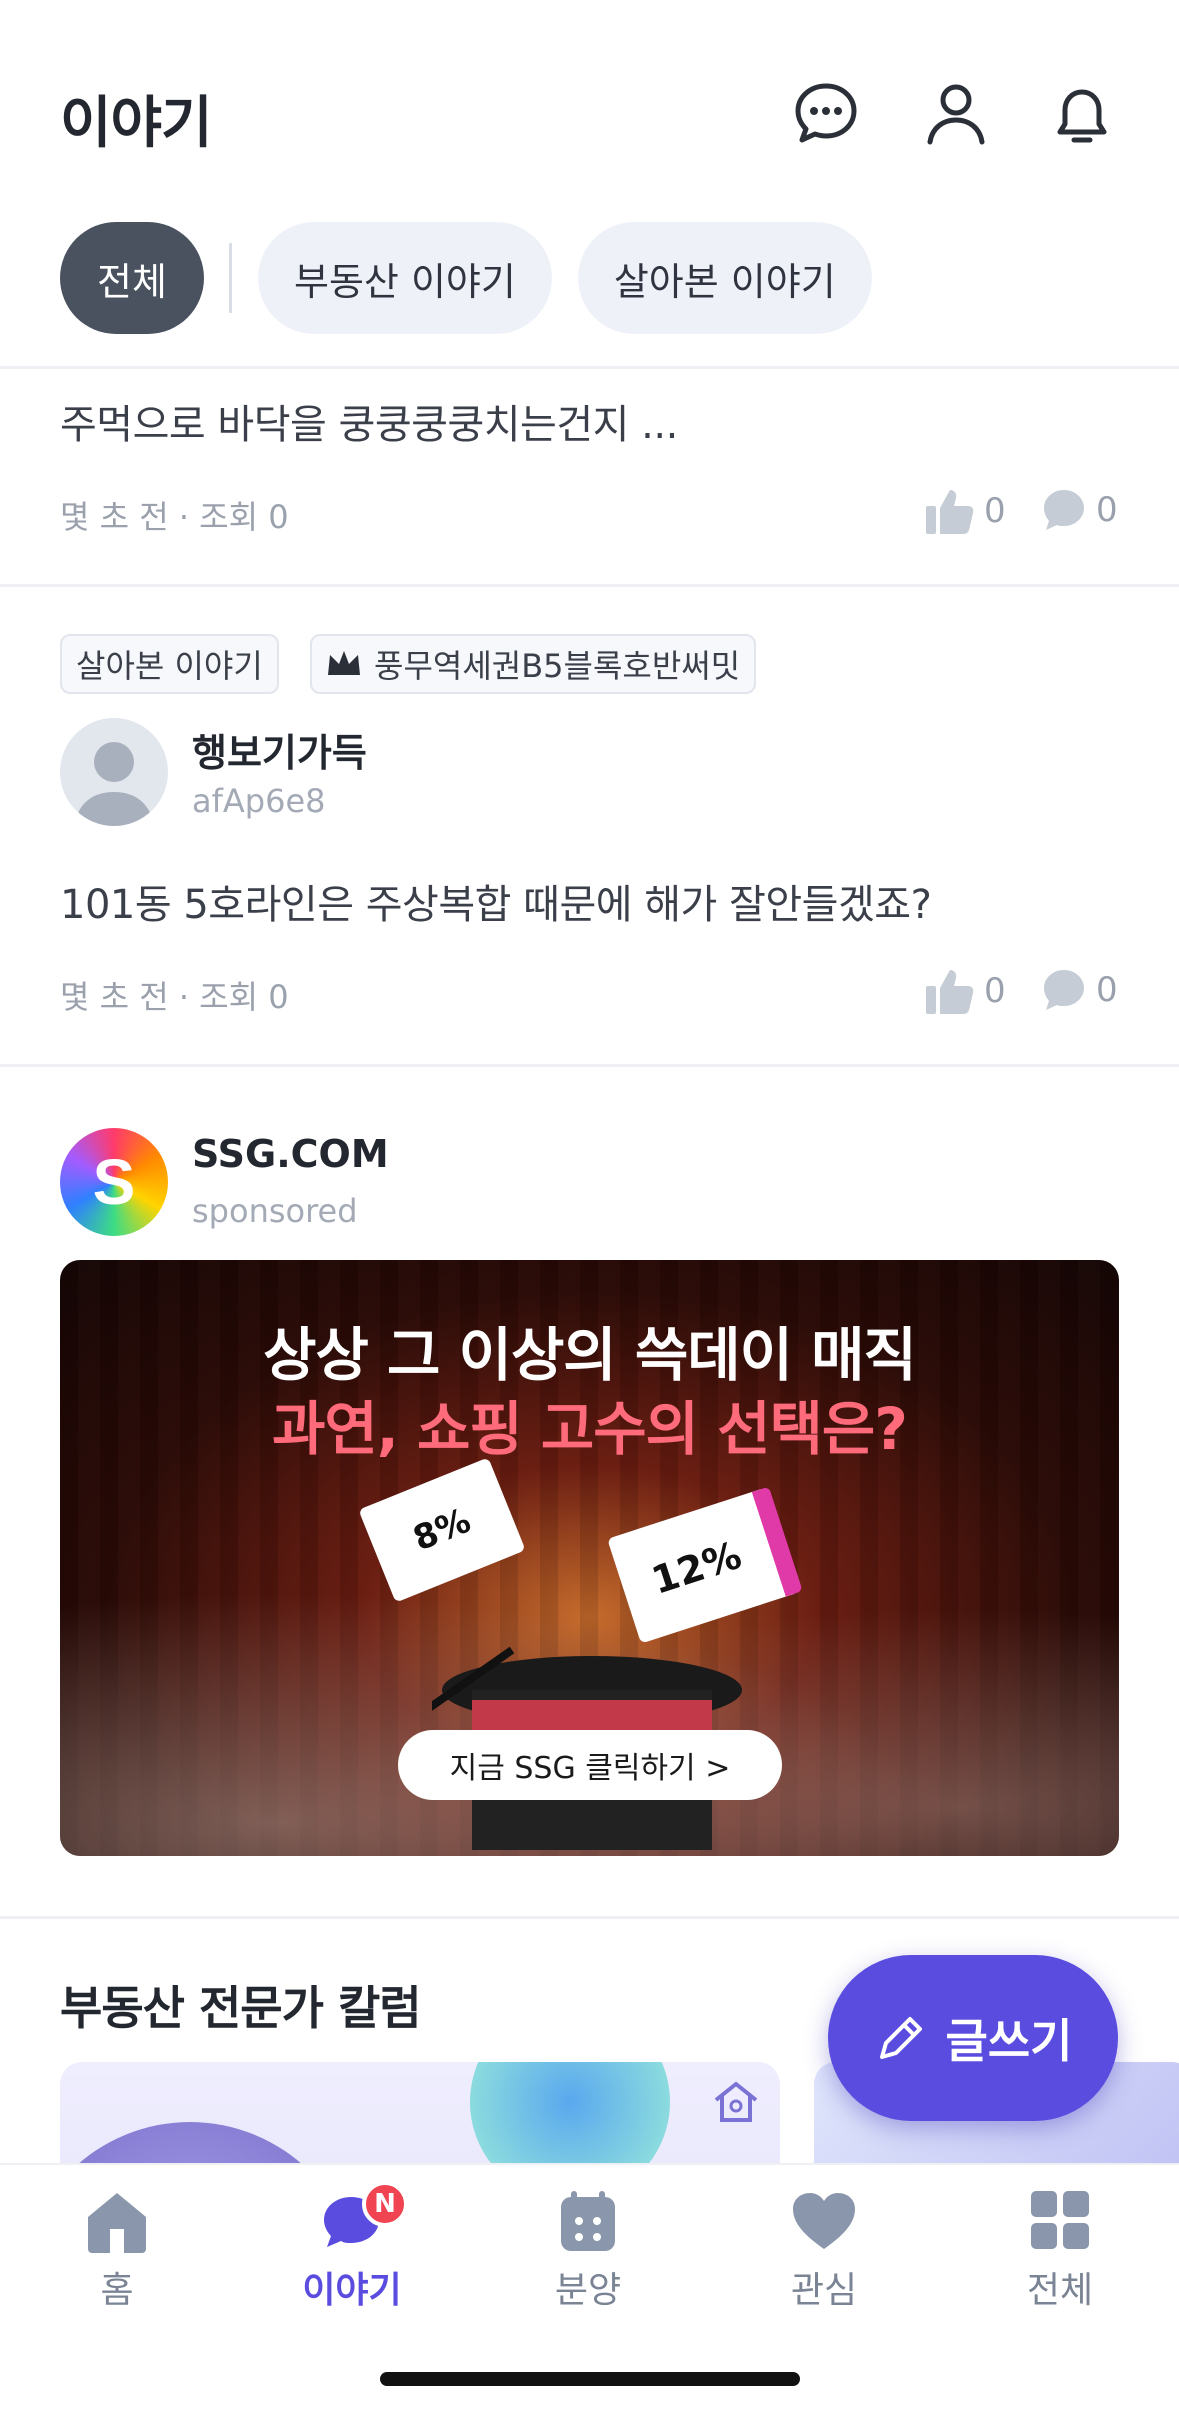  What do you see at coordinates (589, 110) in the screenshot?
I see `app-header: 이야기` at bounding box center [589, 110].